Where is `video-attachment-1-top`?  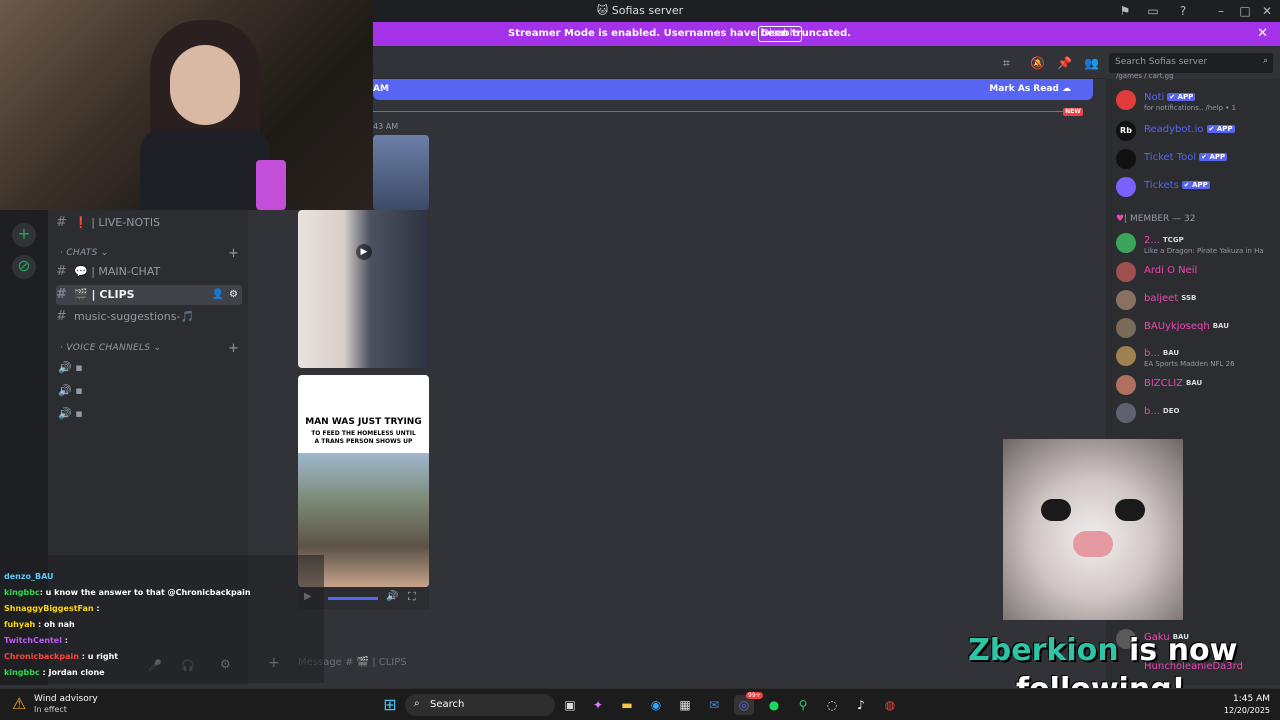 video-attachment-1-top is located at coordinates (401, 172).